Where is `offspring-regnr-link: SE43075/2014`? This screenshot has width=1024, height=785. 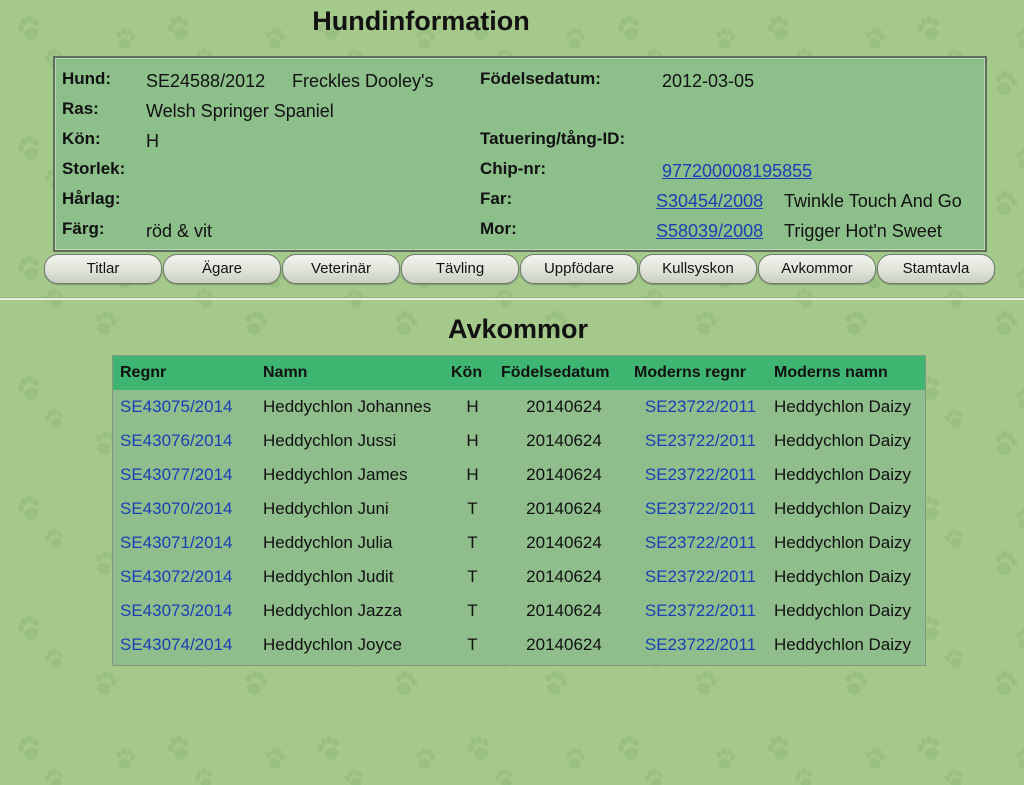
offspring-regnr-link: SE43075/2014 is located at coordinates (184, 407).